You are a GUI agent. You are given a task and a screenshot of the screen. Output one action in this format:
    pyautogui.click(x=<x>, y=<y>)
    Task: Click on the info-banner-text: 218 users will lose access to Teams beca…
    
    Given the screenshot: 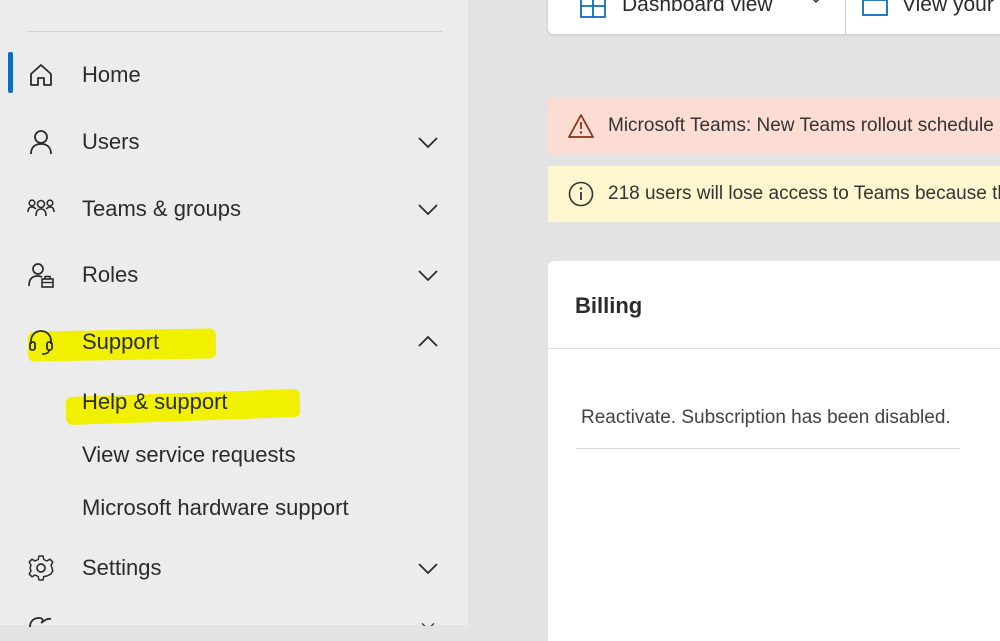 What is the action you would take?
    pyautogui.click(x=804, y=193)
    